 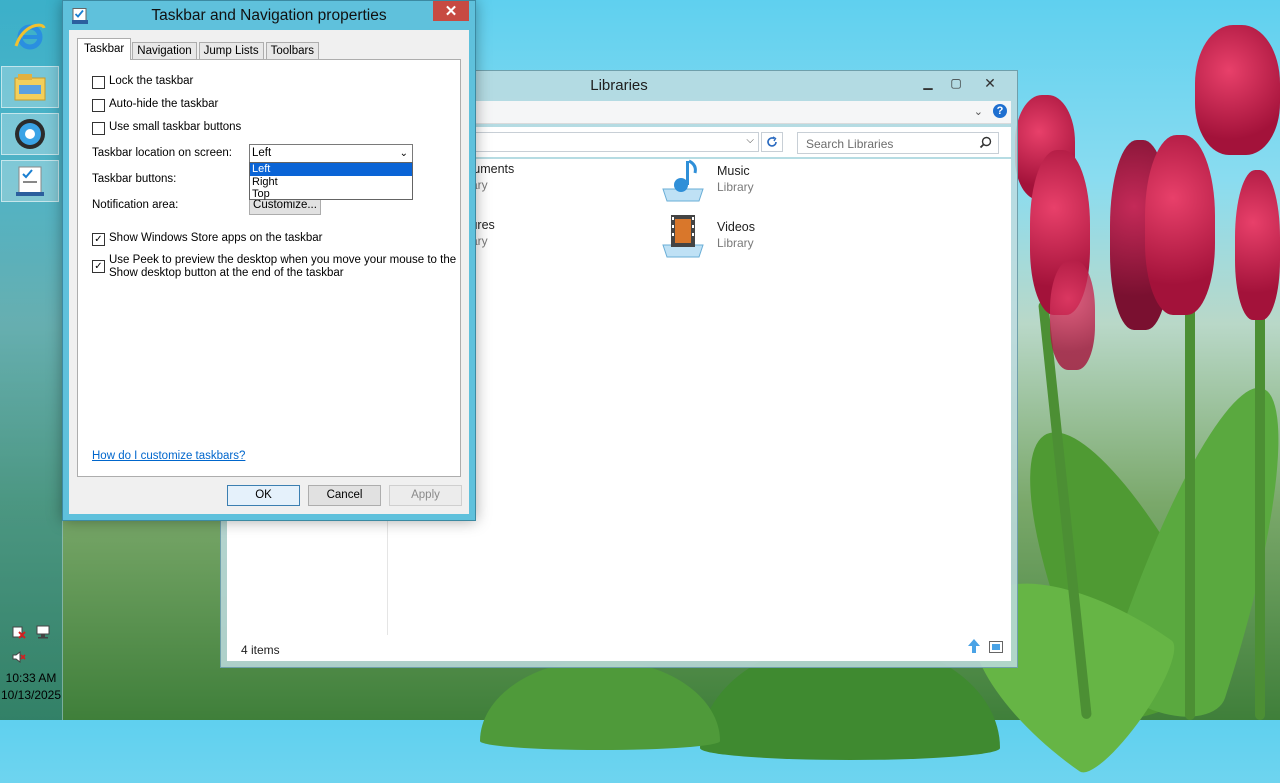 What do you see at coordinates (30, 181) in the screenshot?
I see `taskbar-properties-icon` at bounding box center [30, 181].